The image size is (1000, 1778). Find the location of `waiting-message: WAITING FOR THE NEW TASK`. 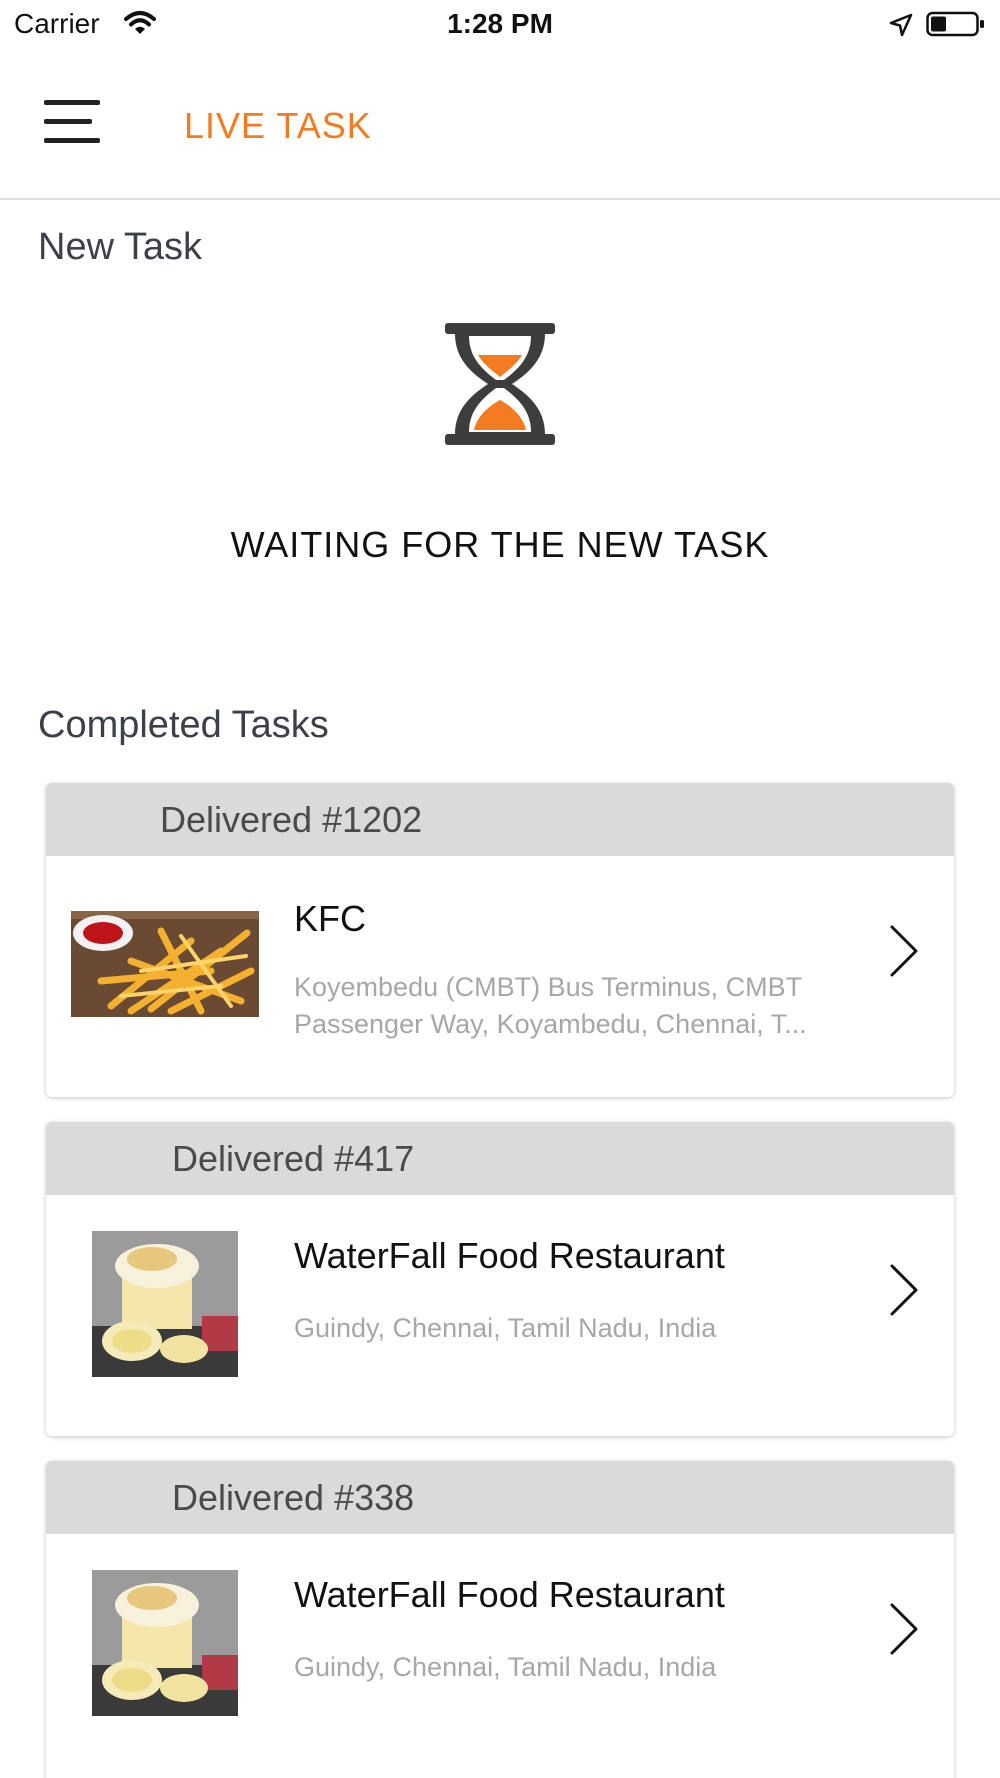

waiting-message: WAITING FOR THE NEW TASK is located at coordinates (500, 544).